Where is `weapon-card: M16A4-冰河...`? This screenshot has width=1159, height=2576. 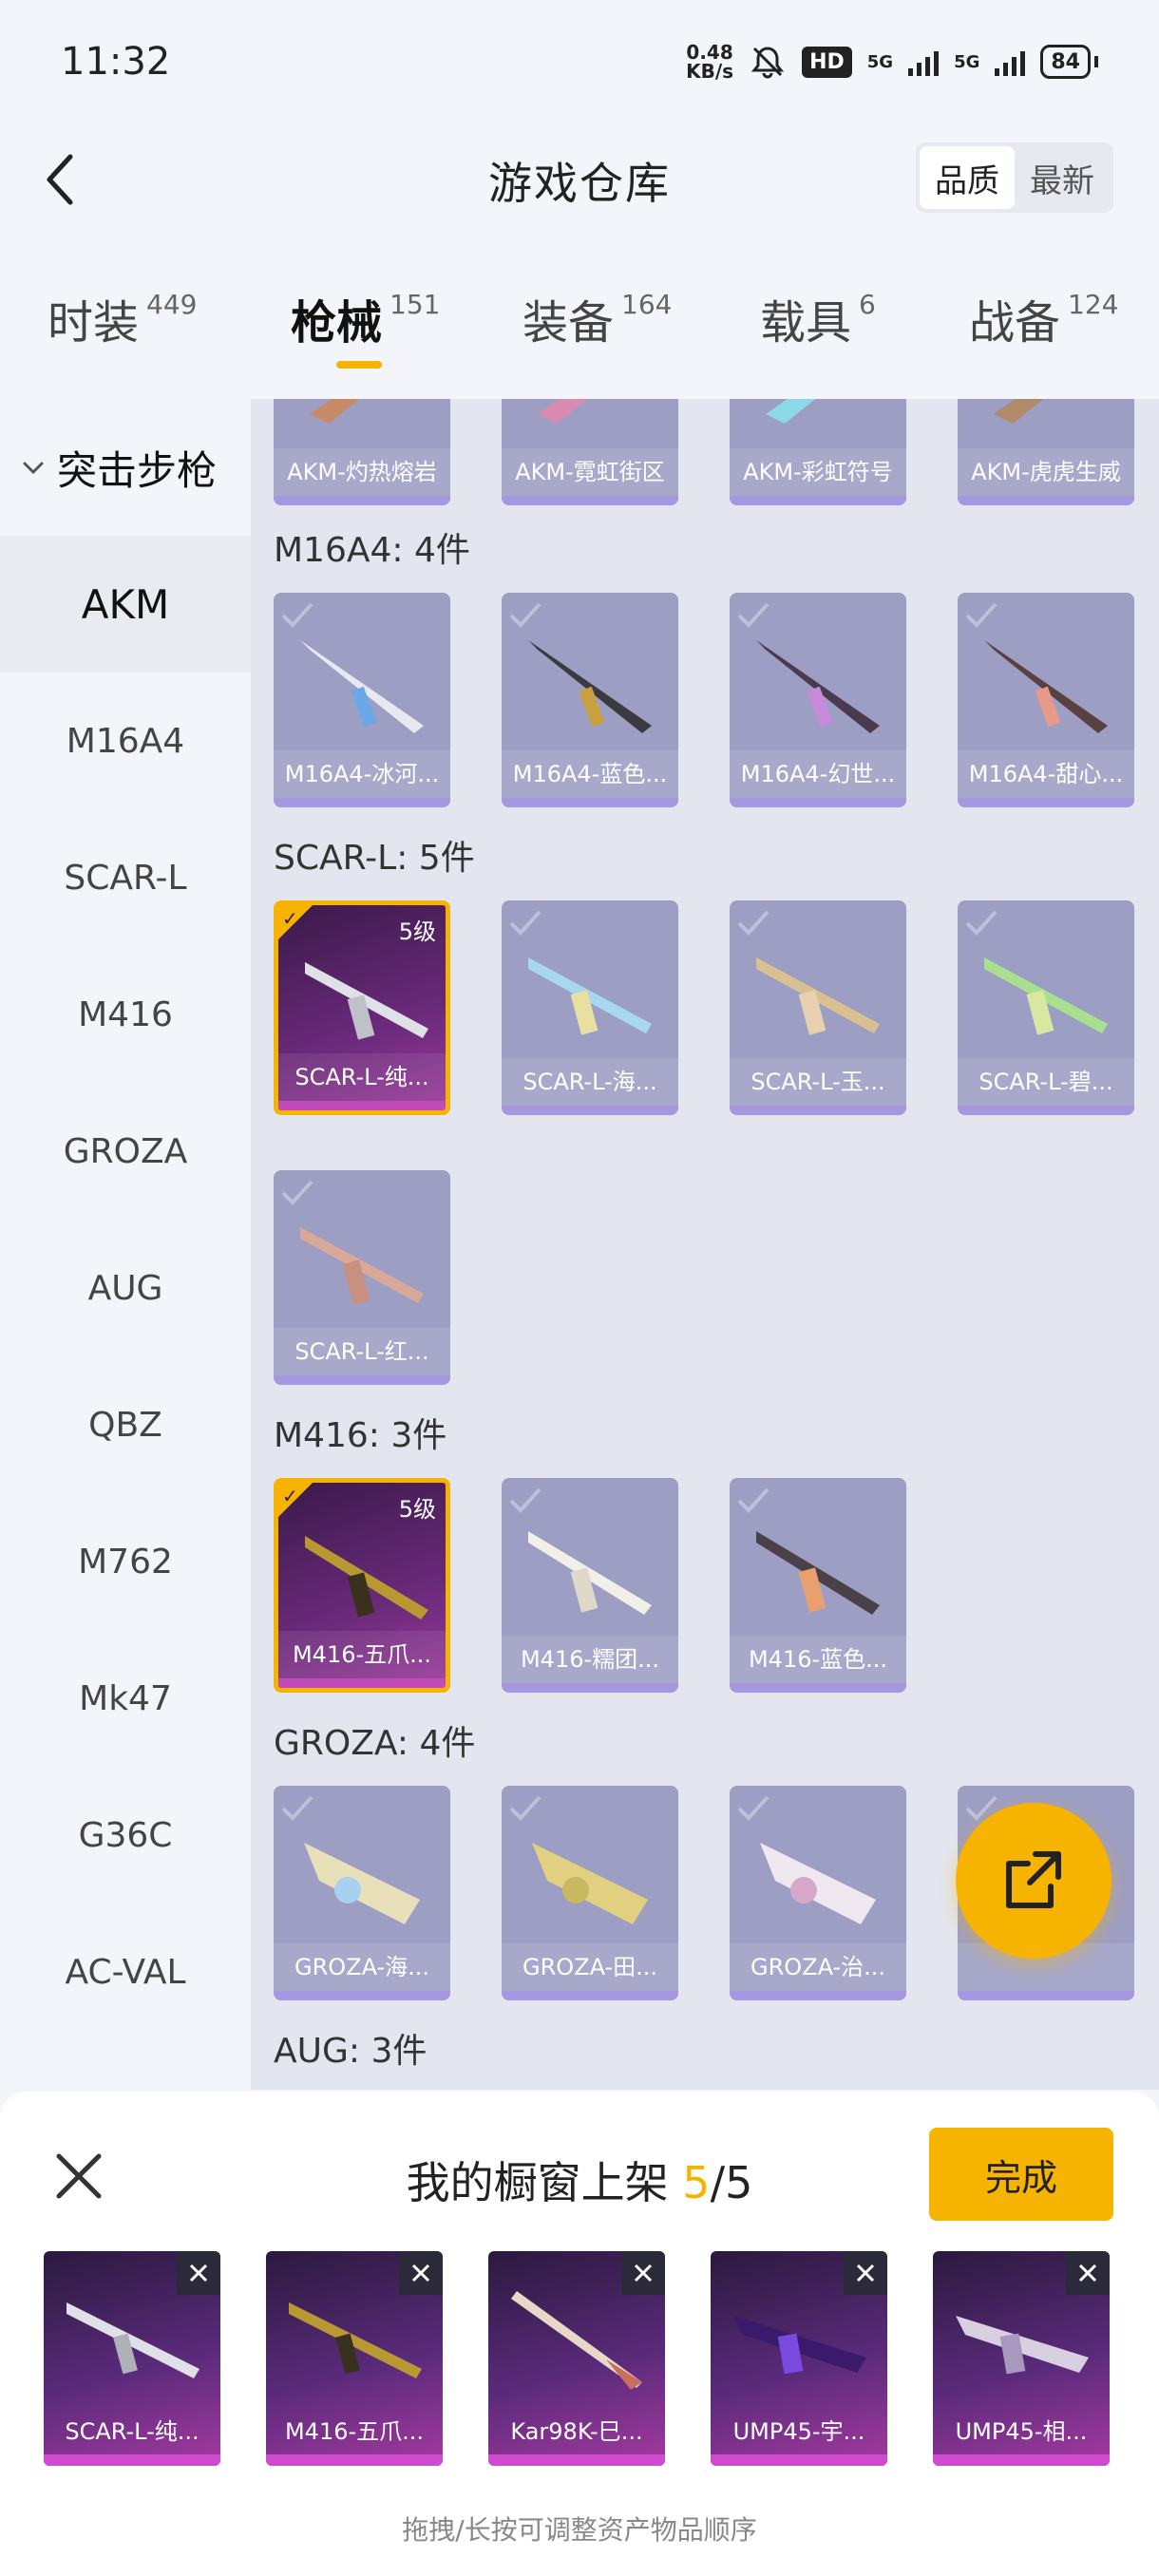 weapon-card: M16A4-冰河... is located at coordinates (362, 700).